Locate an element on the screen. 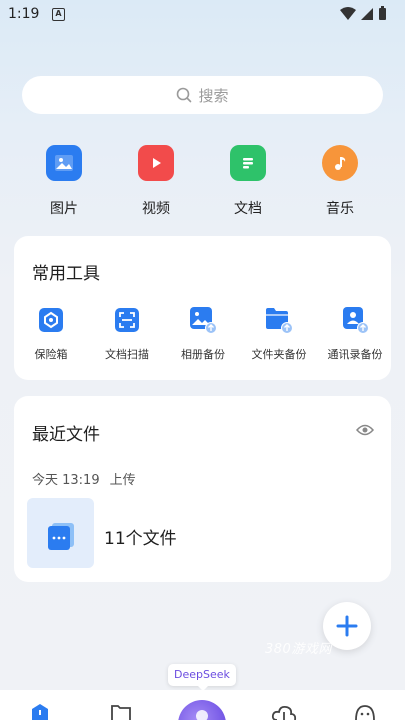 The image size is (405, 720). recent-time: 今天 13:19 is located at coordinates (66, 480).